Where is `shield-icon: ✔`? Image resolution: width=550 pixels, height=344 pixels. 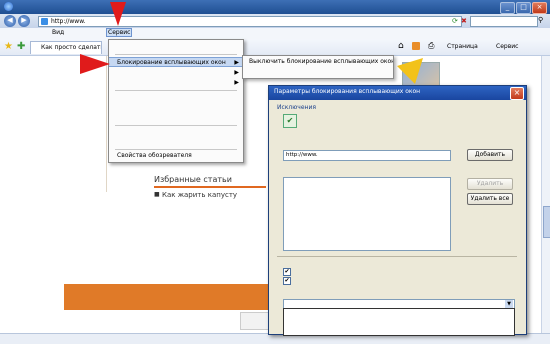
shield-icon: ✔ is located at coordinates (290, 121).